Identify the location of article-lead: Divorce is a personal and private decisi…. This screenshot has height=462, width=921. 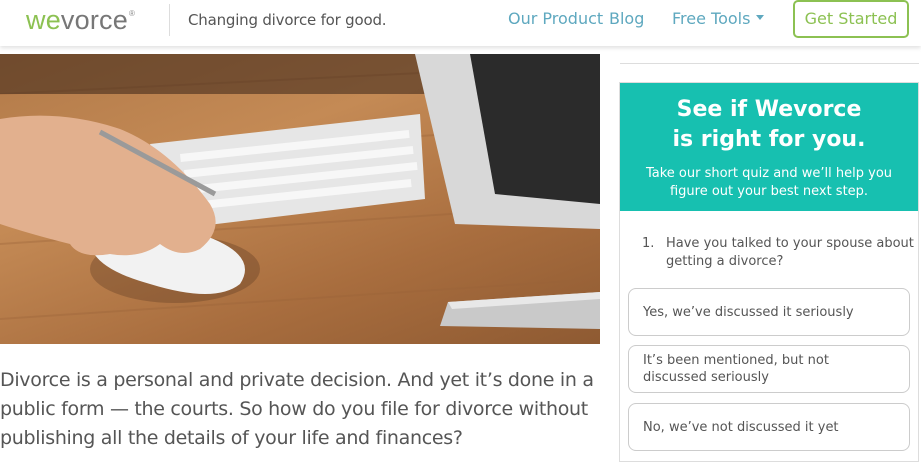
(297, 409).